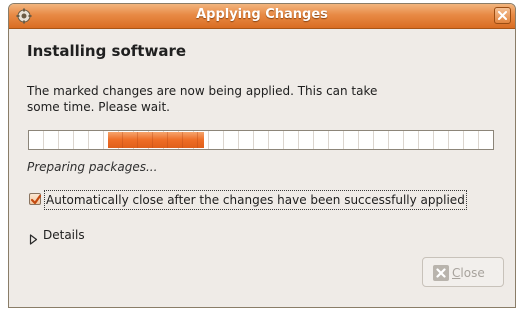 Image resolution: width=516 pixels, height=309 pixels. I want to click on dialog-heading: Installing software, so click(107, 51).